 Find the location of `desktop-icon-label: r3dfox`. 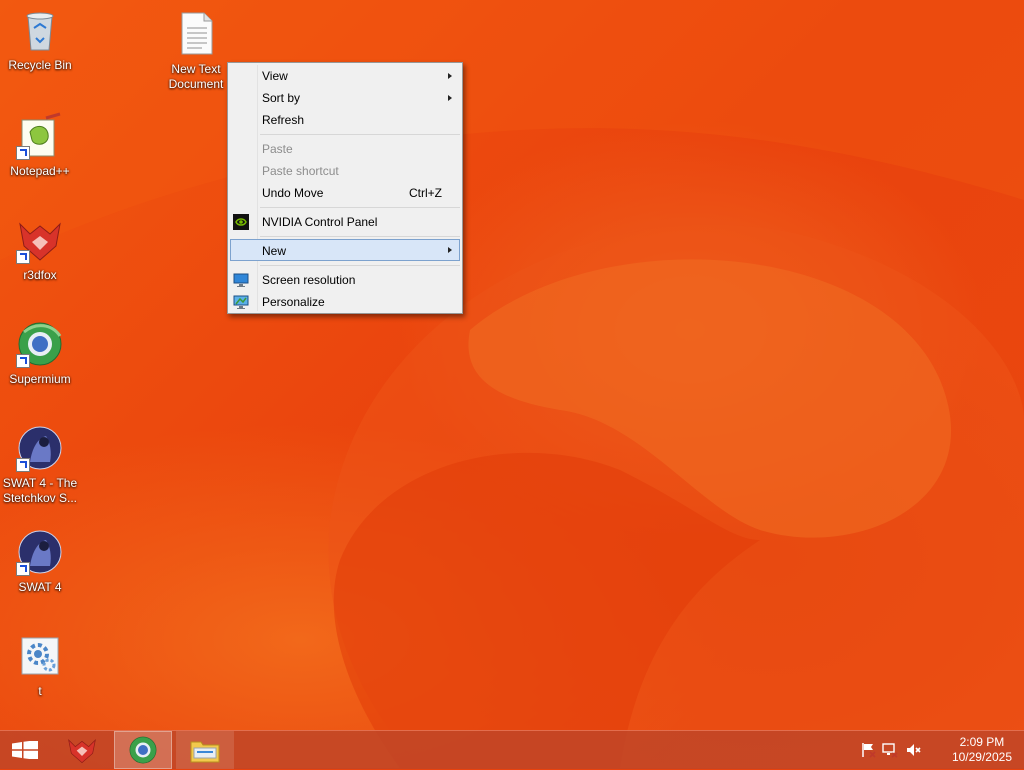

desktop-icon-label: r3dfox is located at coordinates (40, 275).